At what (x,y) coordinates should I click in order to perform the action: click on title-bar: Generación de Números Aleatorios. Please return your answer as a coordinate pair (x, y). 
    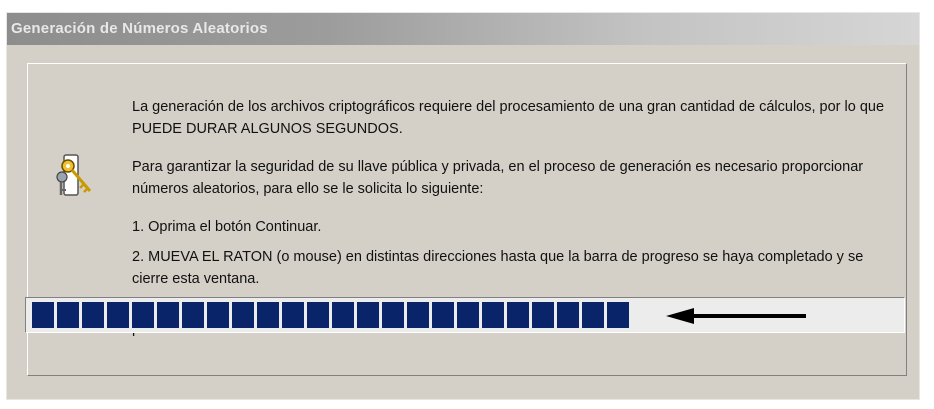
    Looking at the image, I should click on (463, 29).